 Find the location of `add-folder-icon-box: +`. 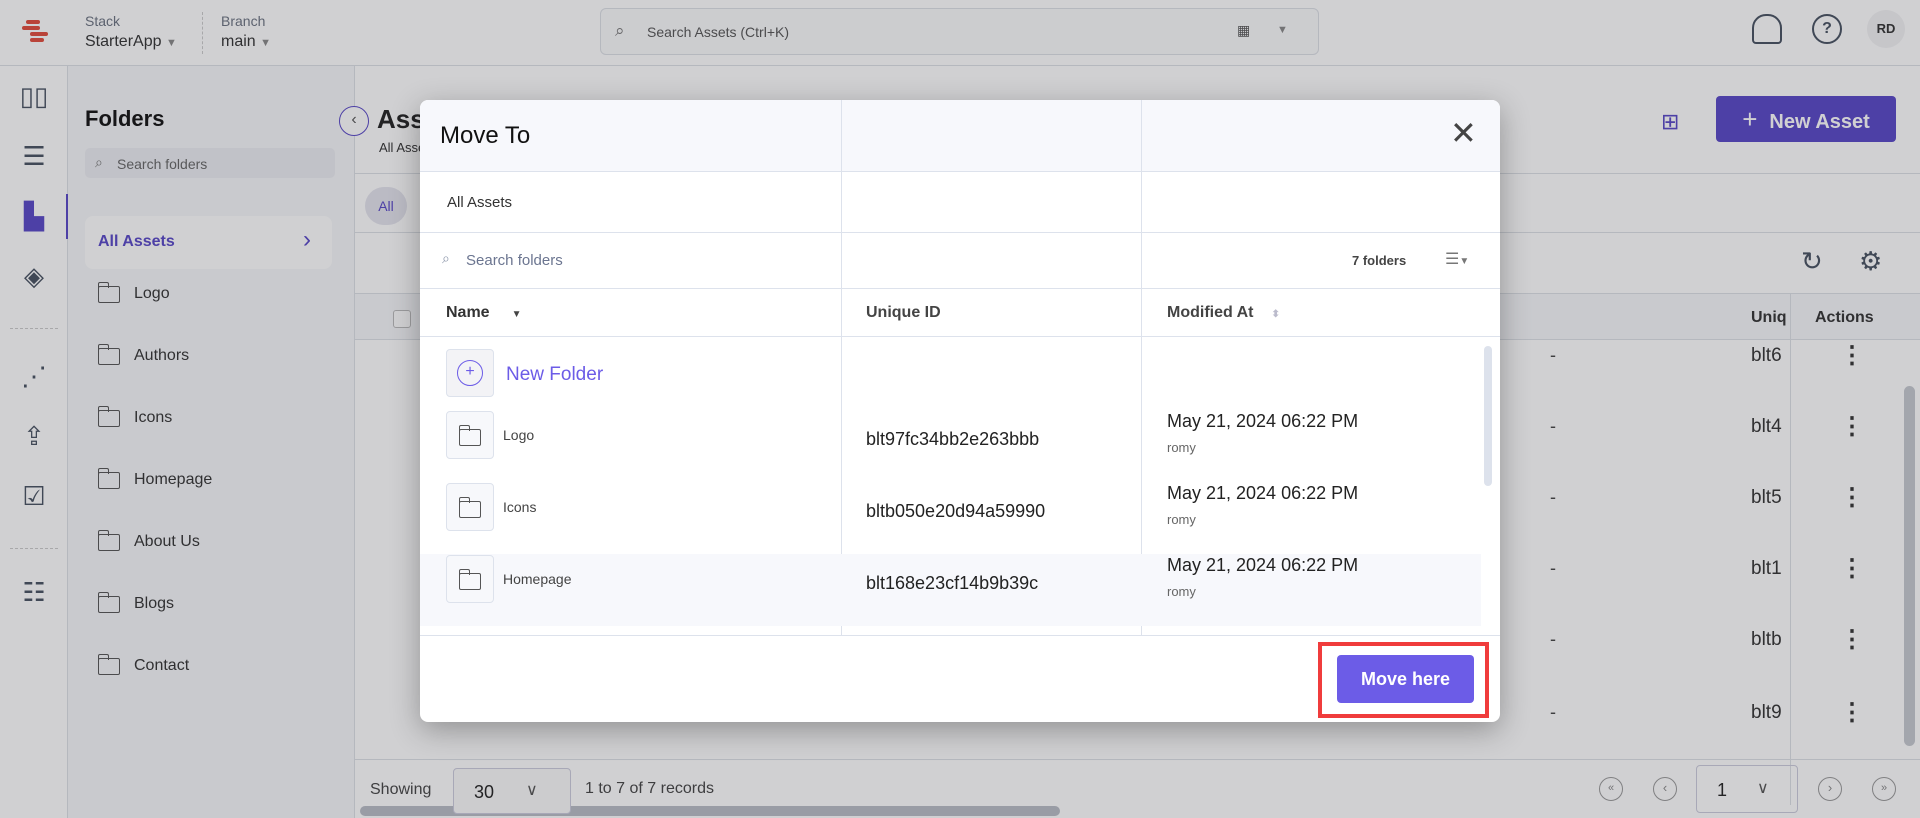

add-folder-icon-box: + is located at coordinates (470, 373).